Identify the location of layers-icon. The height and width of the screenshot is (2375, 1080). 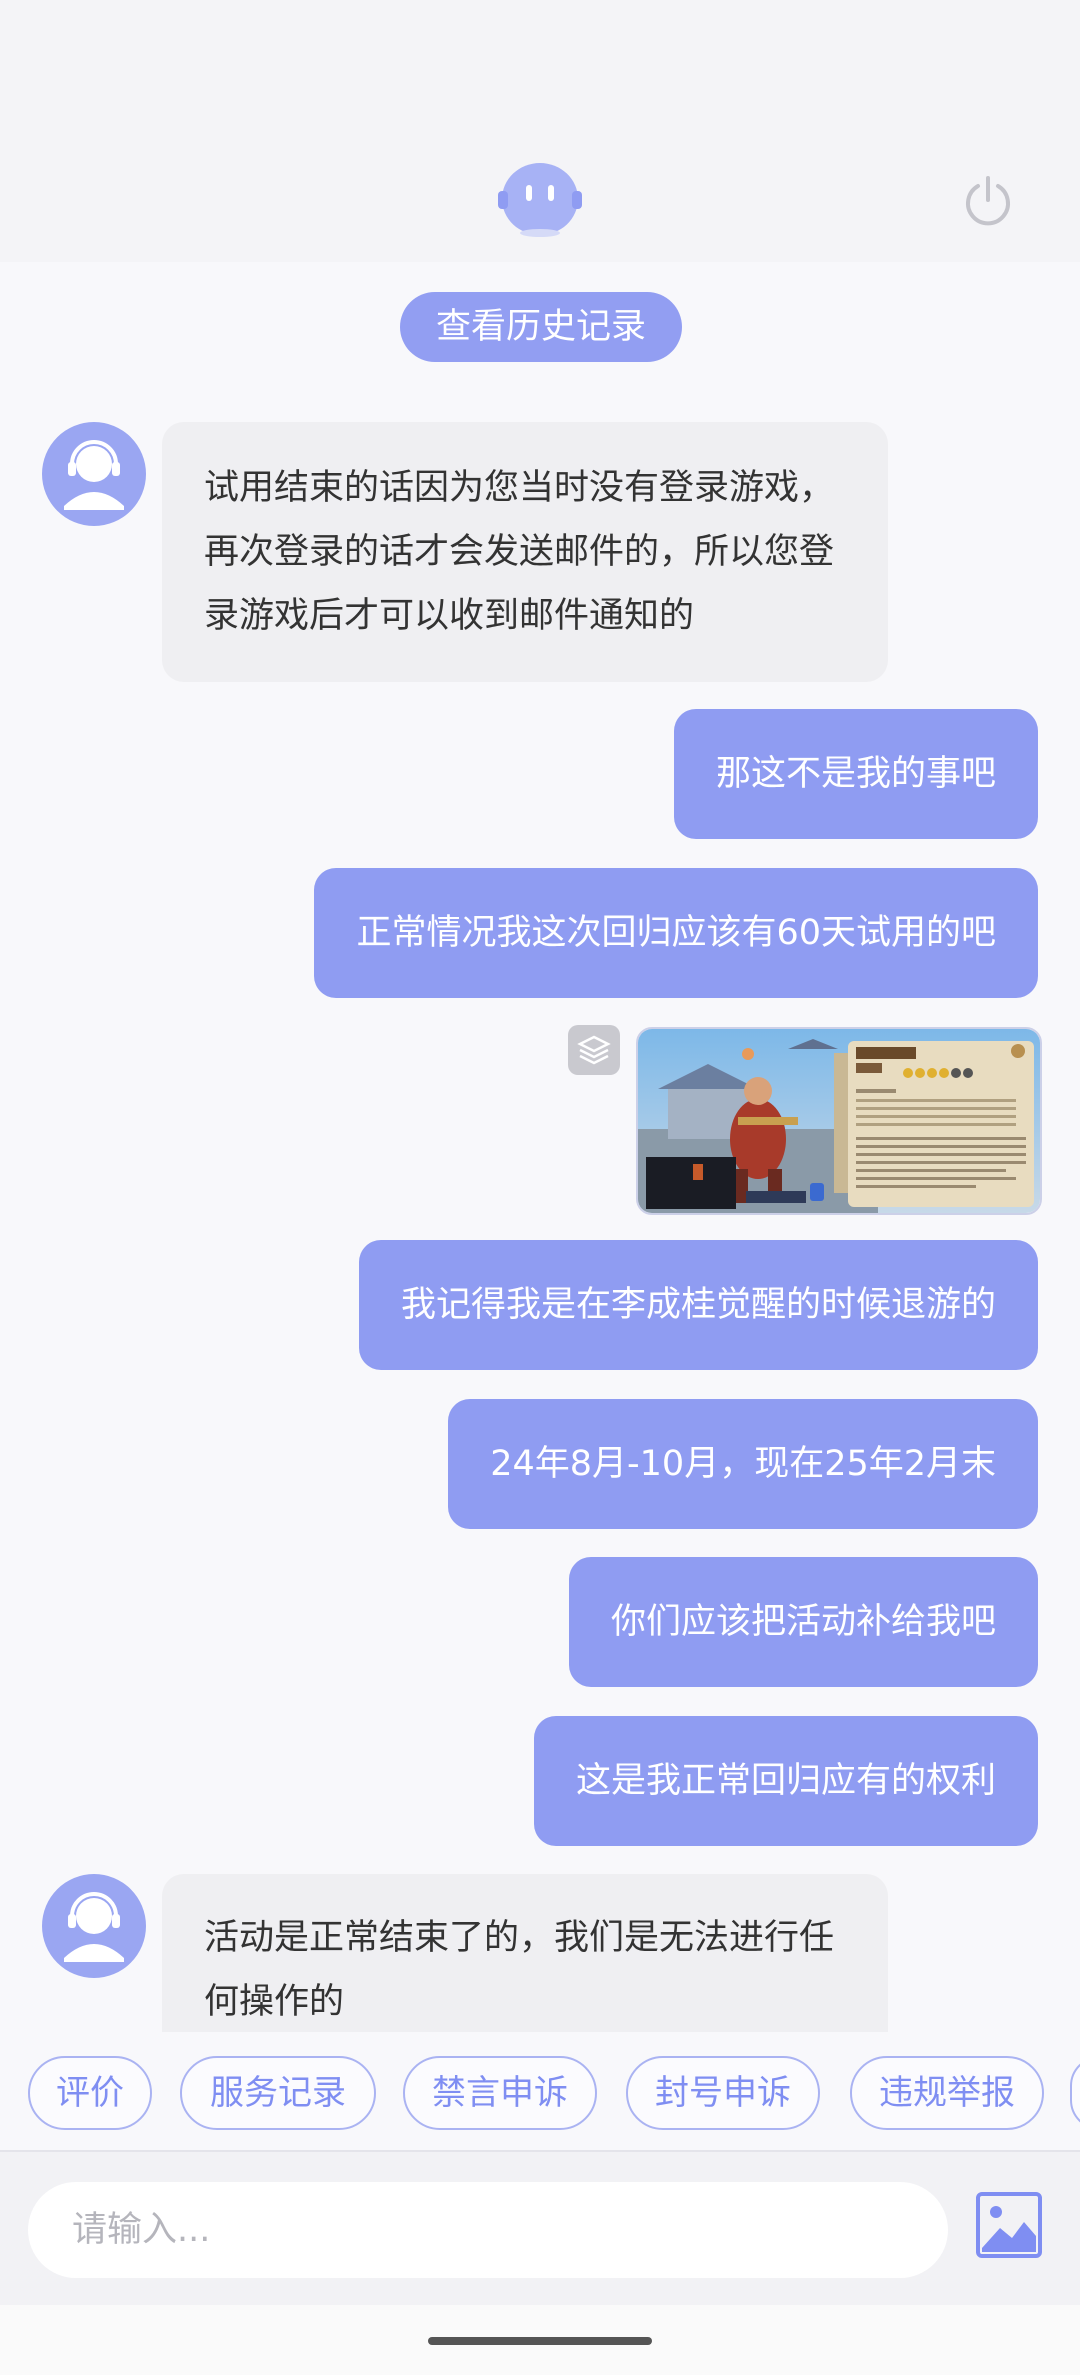
(594, 1050).